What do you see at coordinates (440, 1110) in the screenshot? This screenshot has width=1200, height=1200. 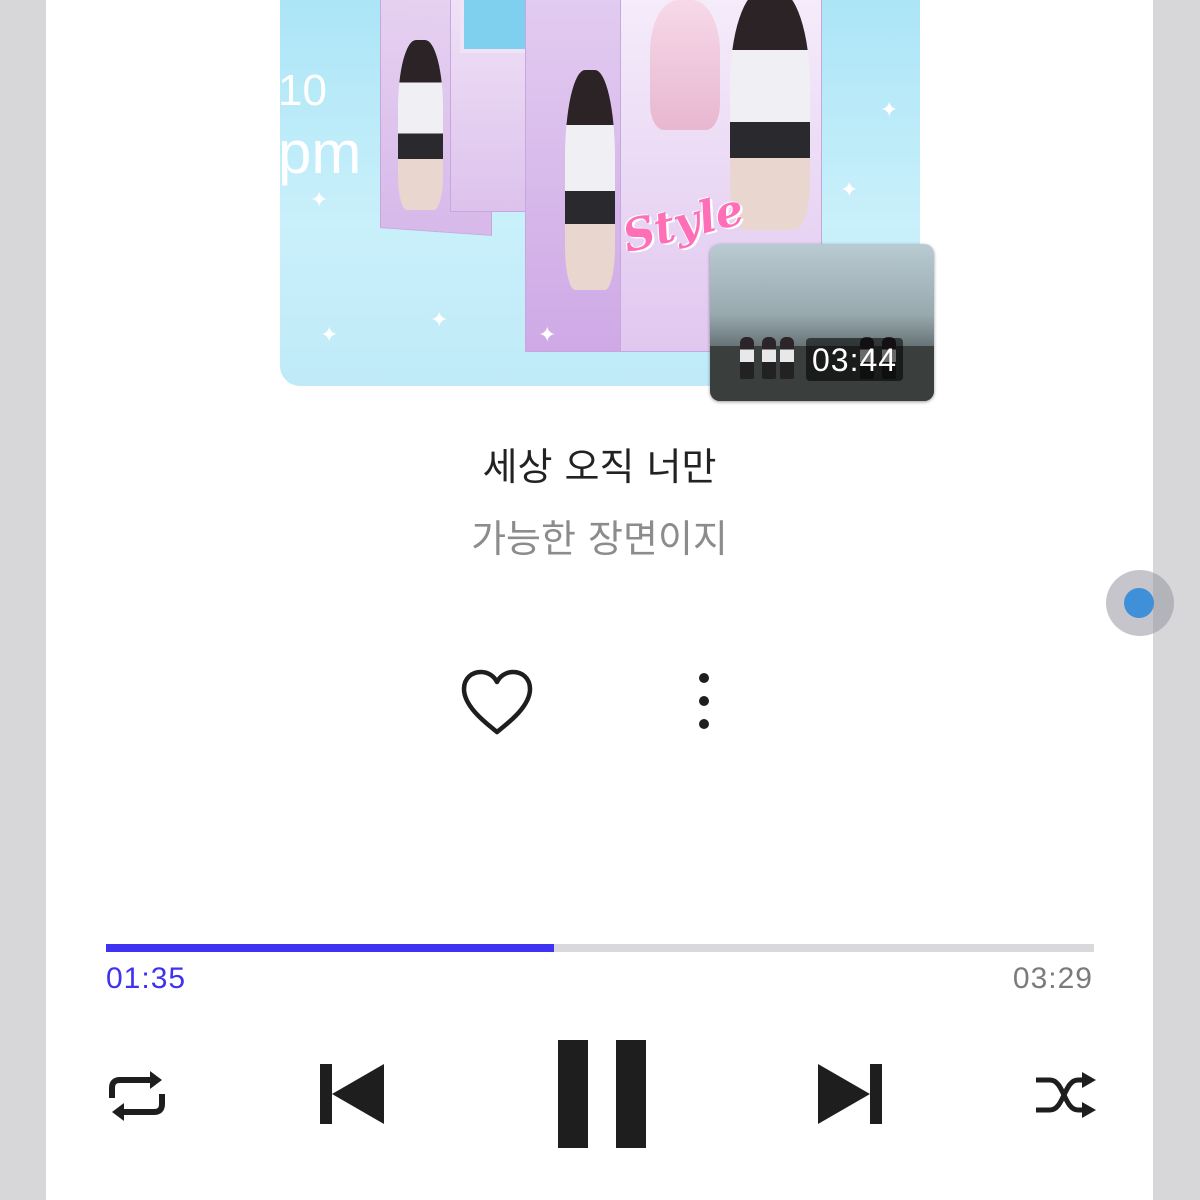 I see `watermark-text: es` at bounding box center [440, 1110].